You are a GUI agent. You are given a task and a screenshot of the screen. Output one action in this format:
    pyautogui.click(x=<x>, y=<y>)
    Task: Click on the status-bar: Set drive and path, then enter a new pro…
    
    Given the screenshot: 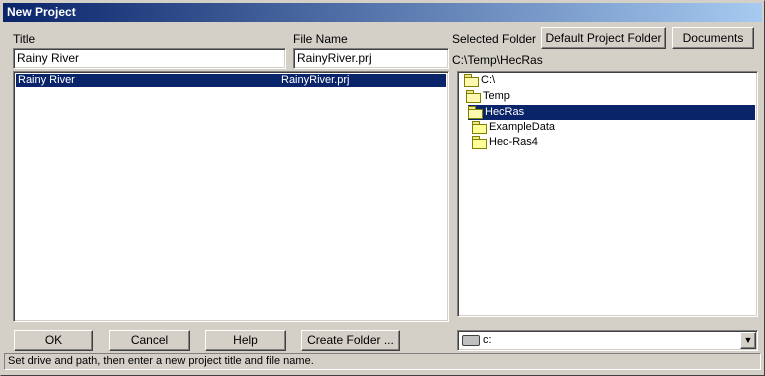 What is the action you would take?
    pyautogui.click(x=382, y=361)
    